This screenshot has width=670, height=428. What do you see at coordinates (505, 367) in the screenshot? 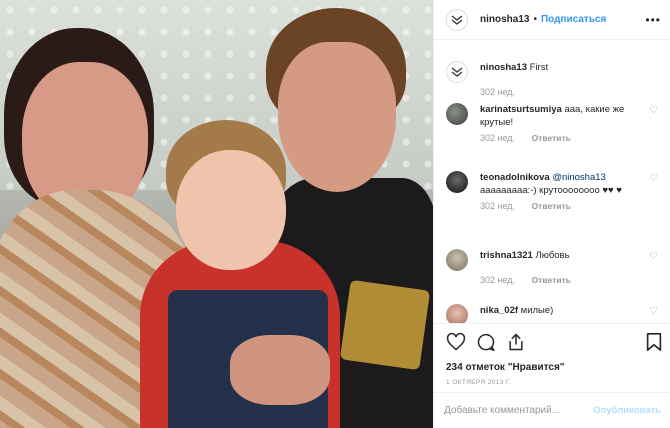
I see `likes-count: 234 отметок "Нравится"` at bounding box center [505, 367].